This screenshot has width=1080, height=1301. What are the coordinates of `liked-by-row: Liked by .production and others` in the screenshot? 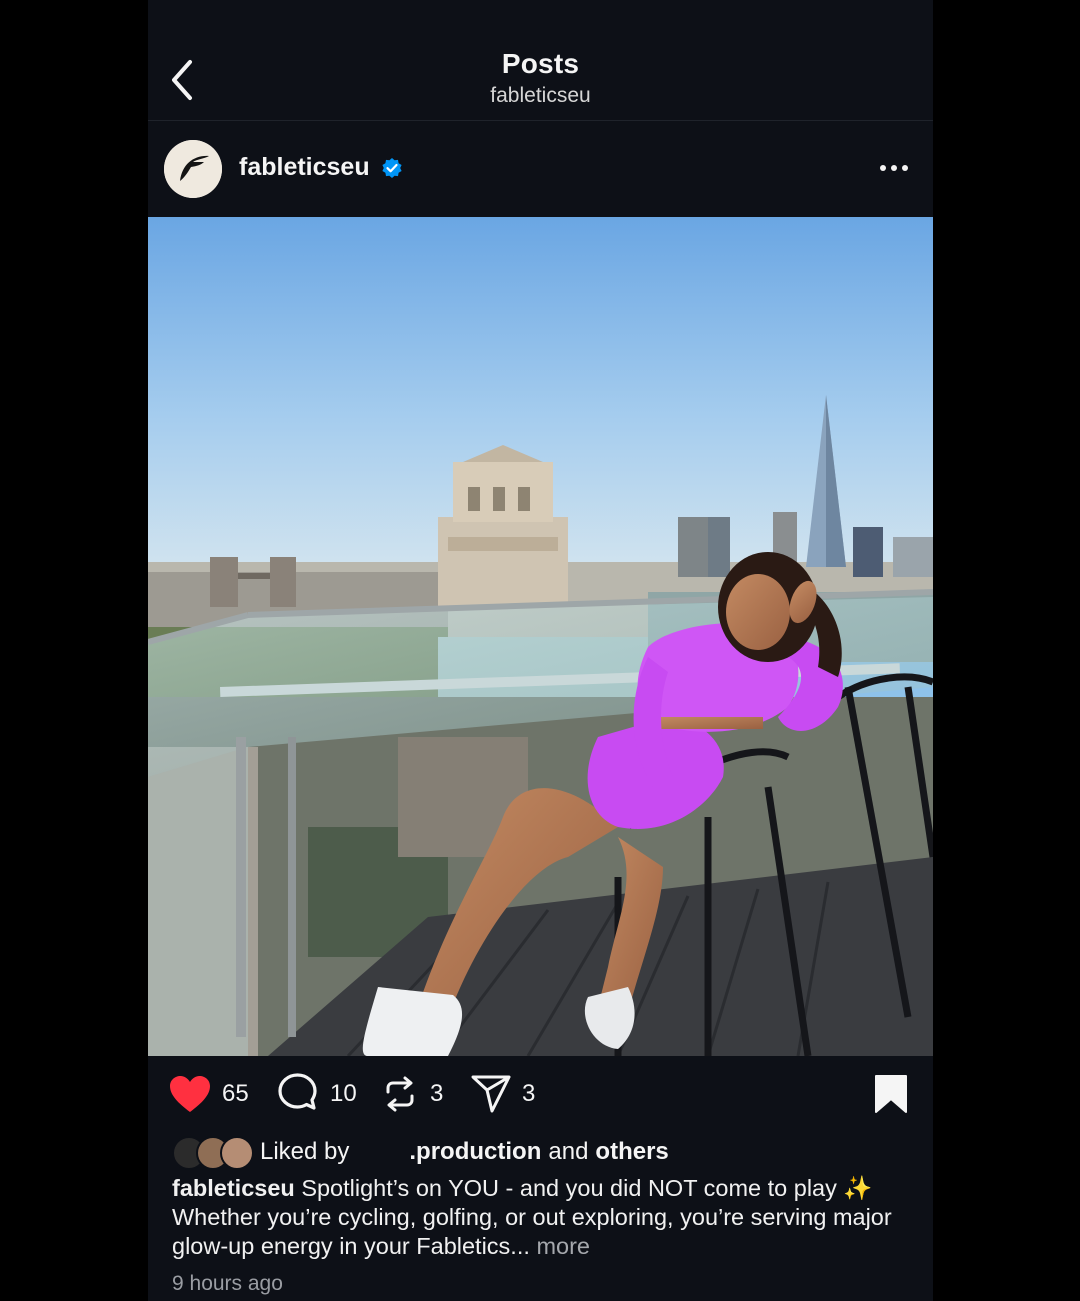 It's located at (542, 1152).